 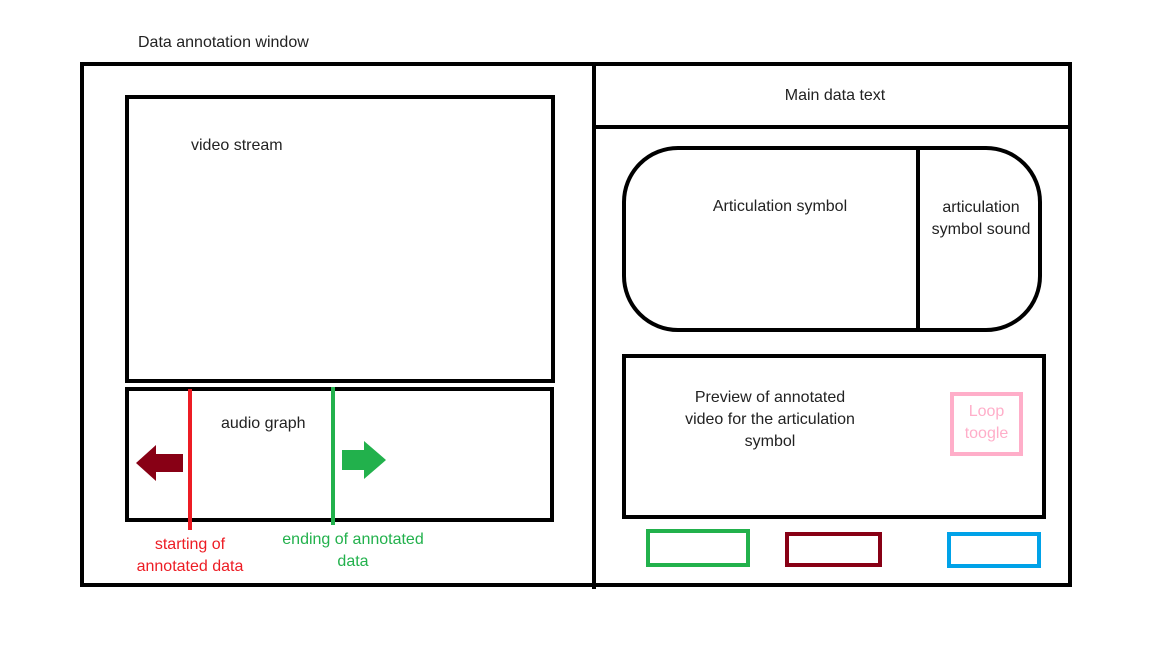 I want to click on arrow-right-icon, so click(x=364, y=460).